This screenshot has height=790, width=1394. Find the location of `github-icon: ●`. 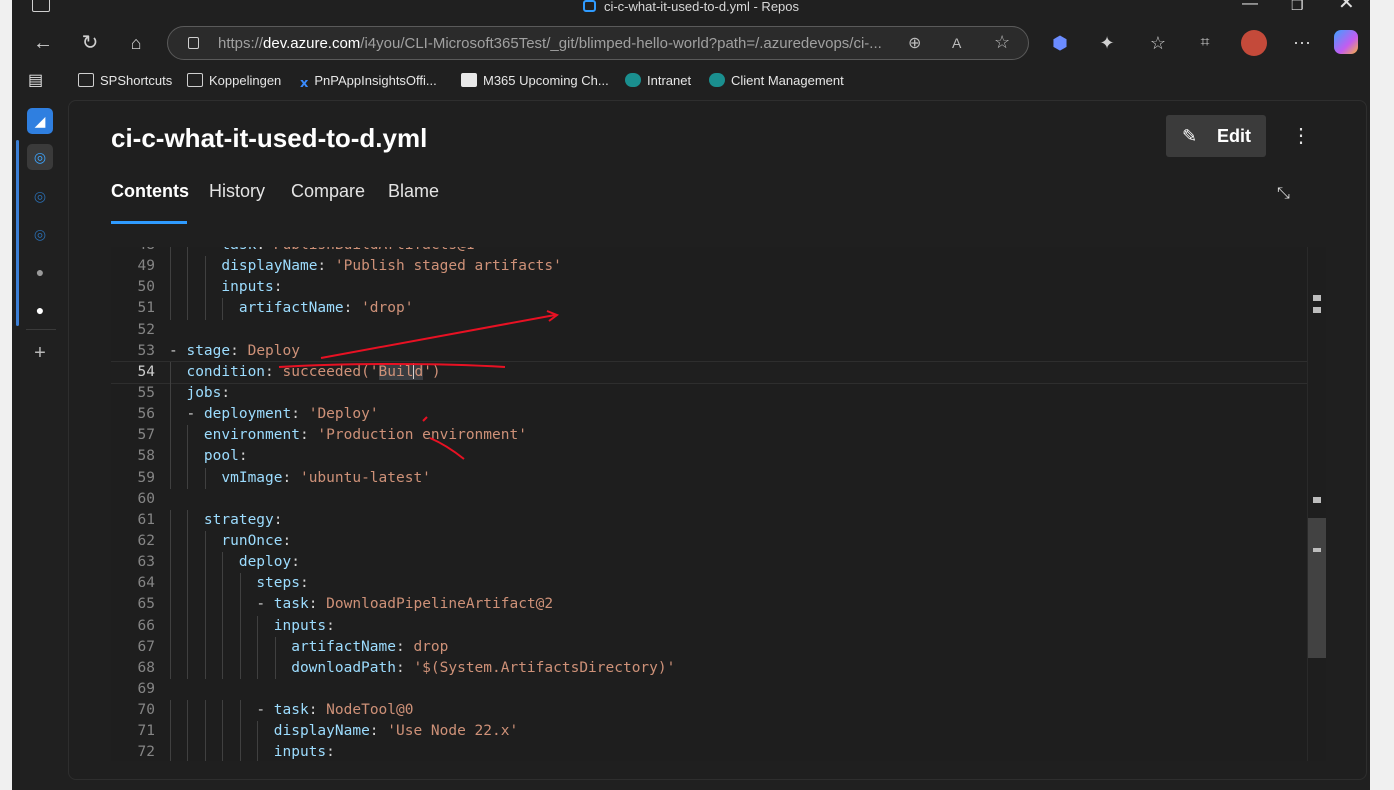

github-icon: ● is located at coordinates (40, 272).